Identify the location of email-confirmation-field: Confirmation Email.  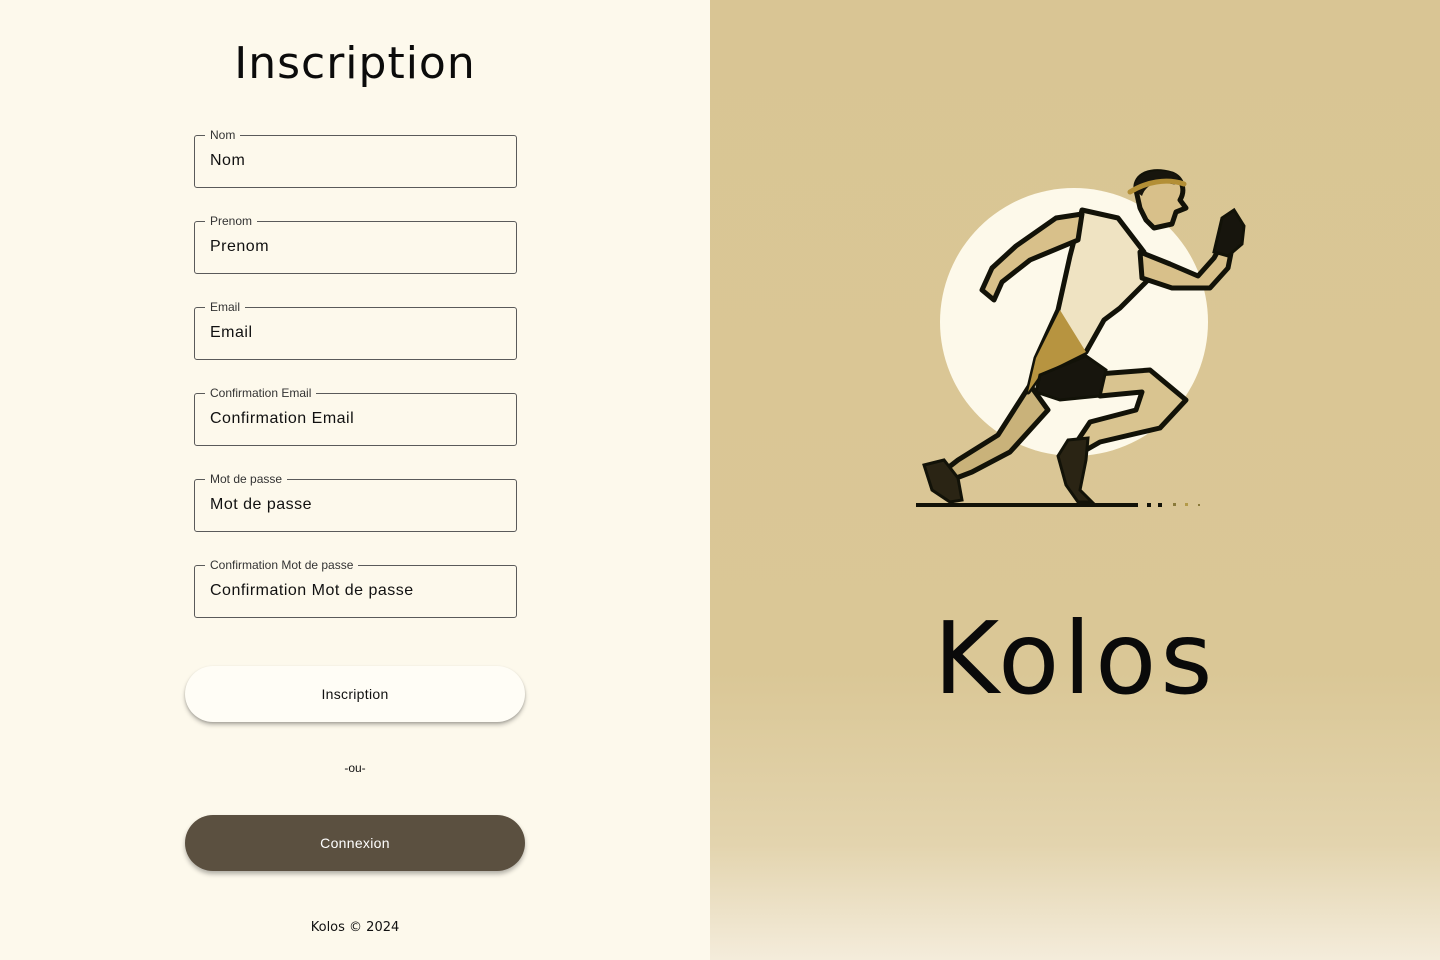
(355, 416).